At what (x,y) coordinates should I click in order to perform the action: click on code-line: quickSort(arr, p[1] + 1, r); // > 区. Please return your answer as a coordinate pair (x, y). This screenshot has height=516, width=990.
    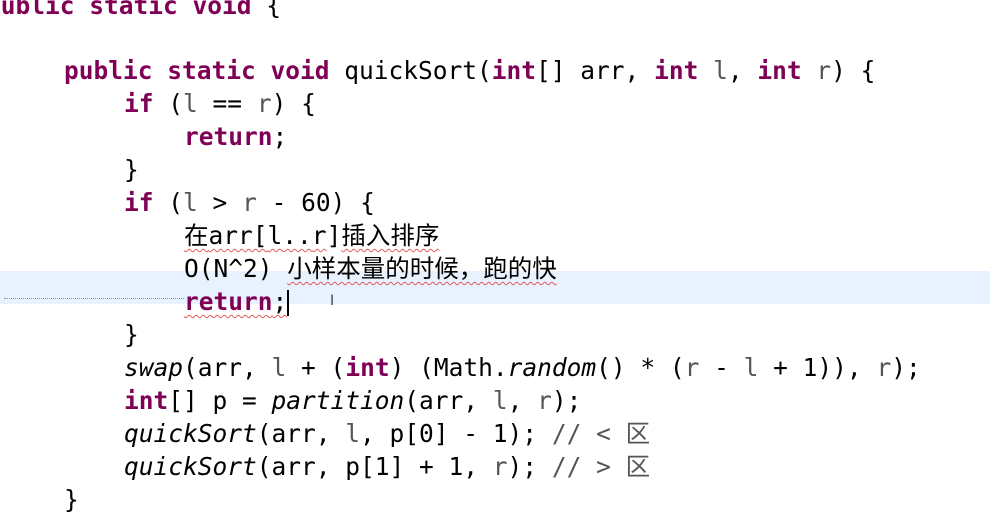
    Looking at the image, I should click on (387, 466).